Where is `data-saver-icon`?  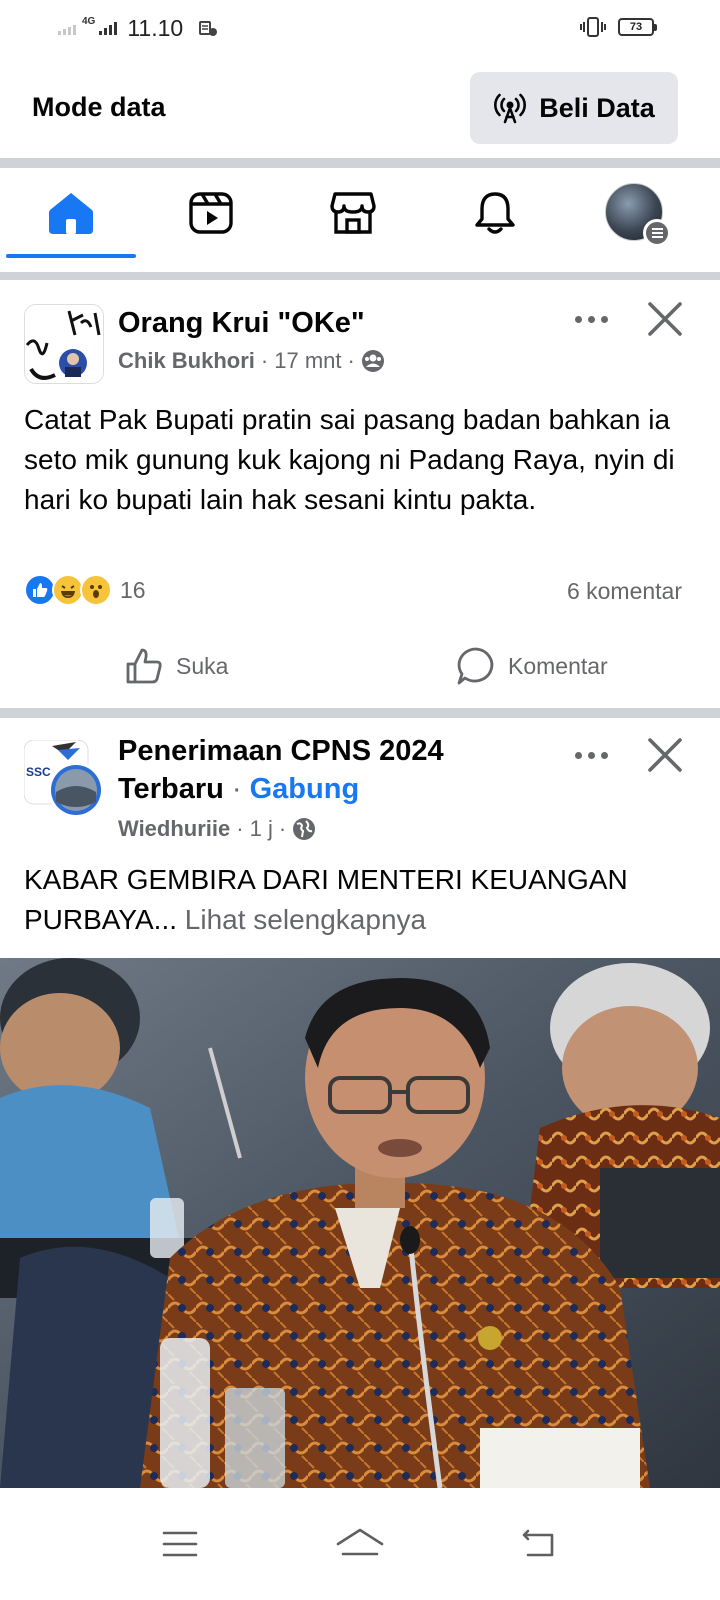 data-saver-icon is located at coordinates (208, 28).